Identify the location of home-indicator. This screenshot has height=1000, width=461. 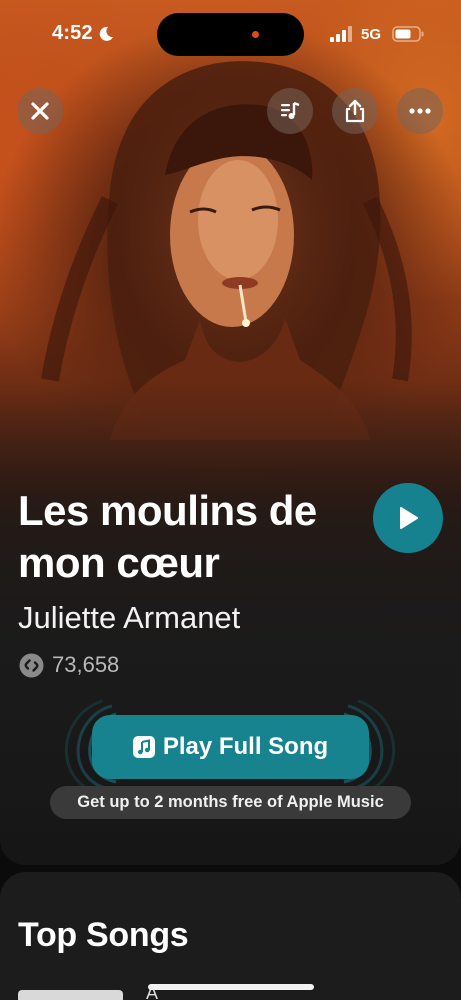
(231, 987).